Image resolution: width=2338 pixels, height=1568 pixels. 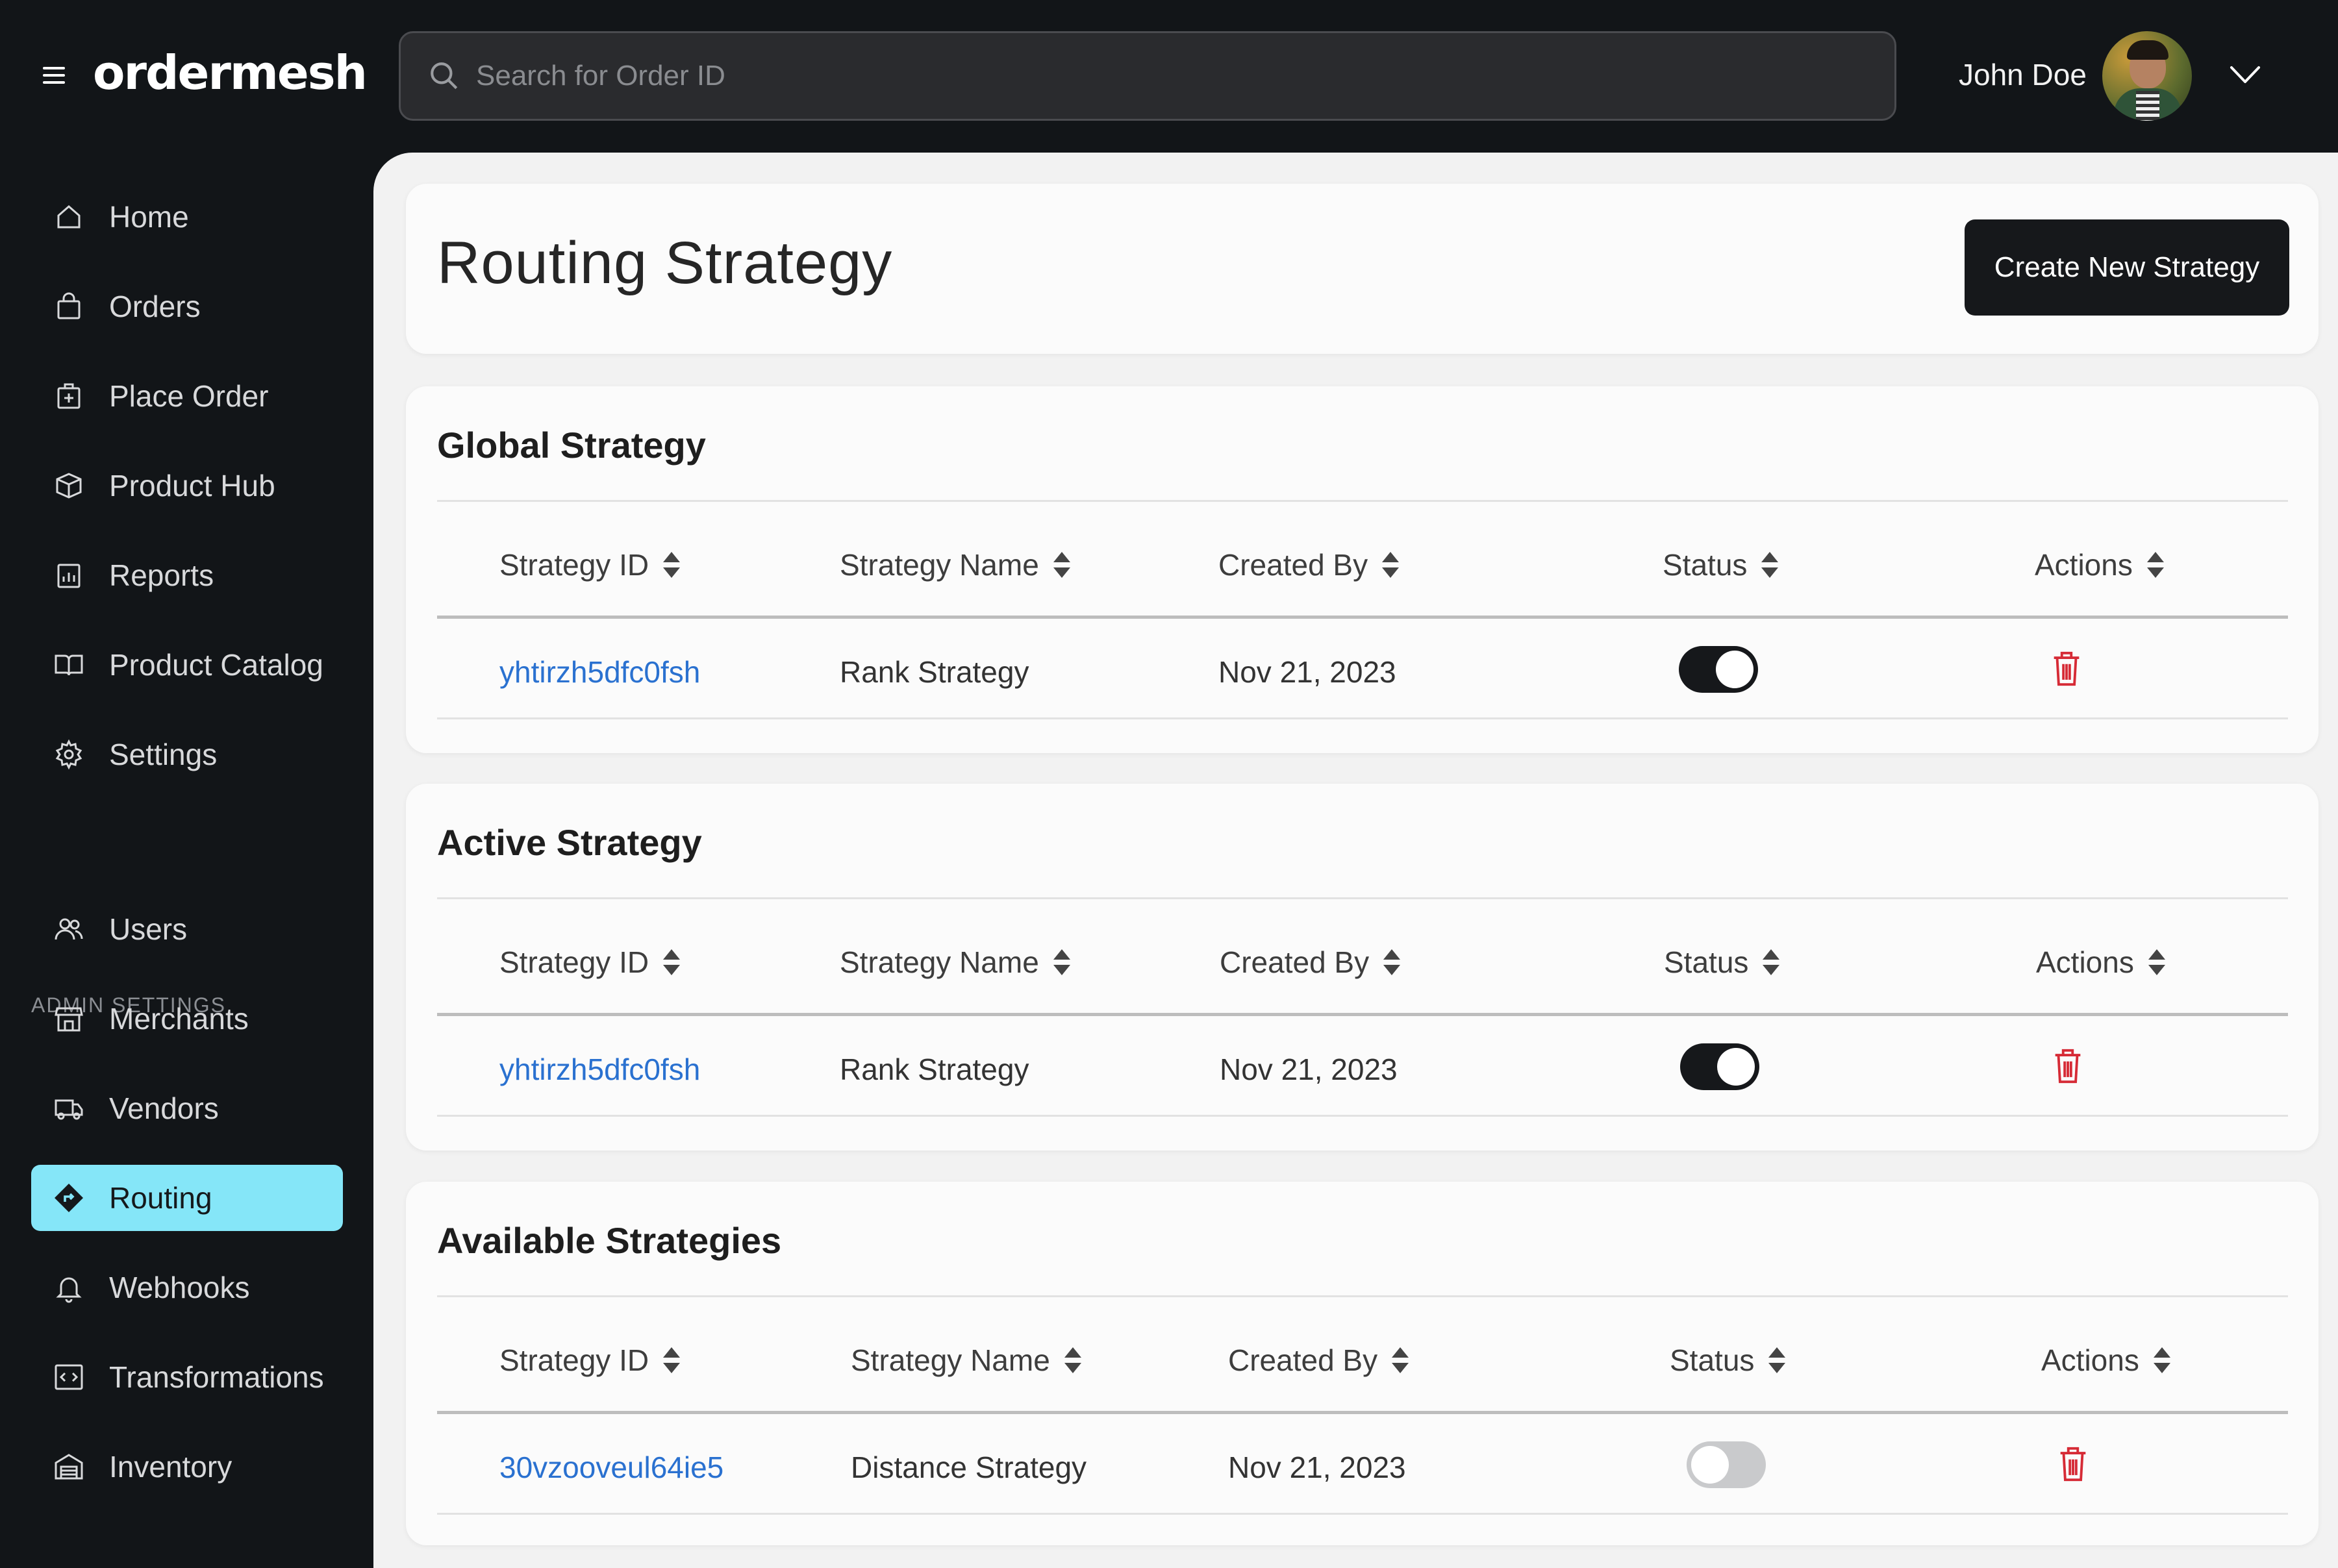 I want to click on top-bar: ordermesh John Doe, so click(x=1169, y=76).